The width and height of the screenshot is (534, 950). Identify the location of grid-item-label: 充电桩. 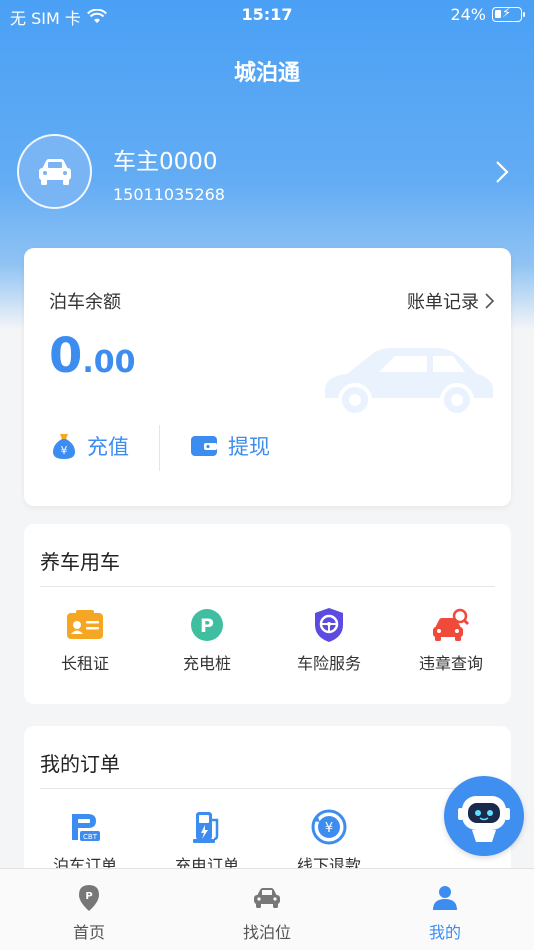
(206, 663).